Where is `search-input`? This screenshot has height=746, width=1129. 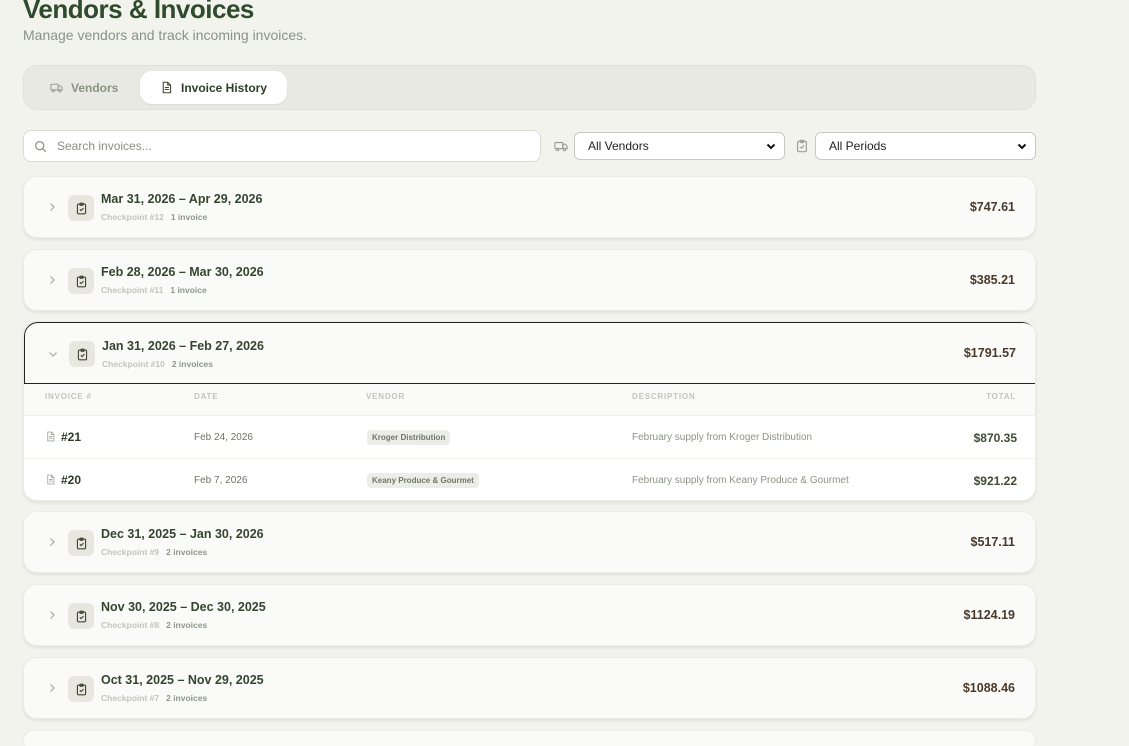 search-input is located at coordinates (287, 146).